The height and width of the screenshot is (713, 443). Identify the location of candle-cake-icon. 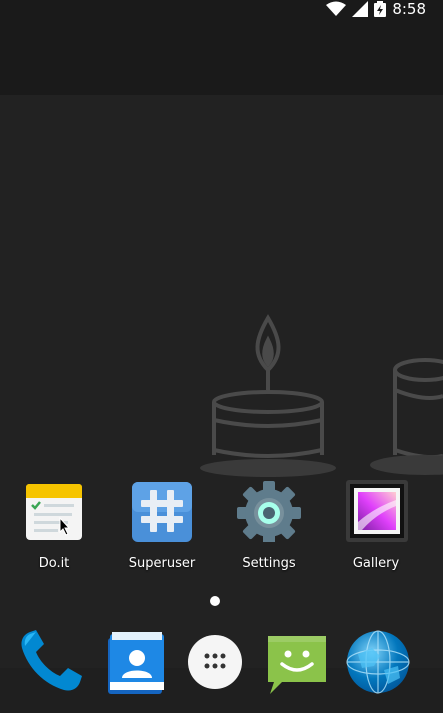
(321, 395).